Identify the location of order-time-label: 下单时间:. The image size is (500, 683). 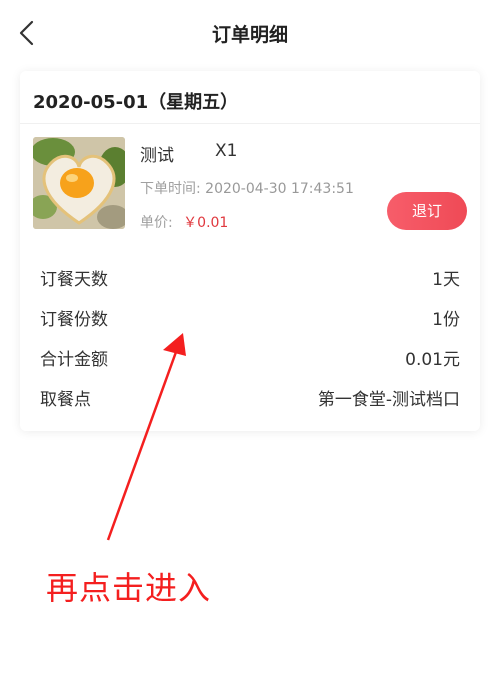
(170, 189).